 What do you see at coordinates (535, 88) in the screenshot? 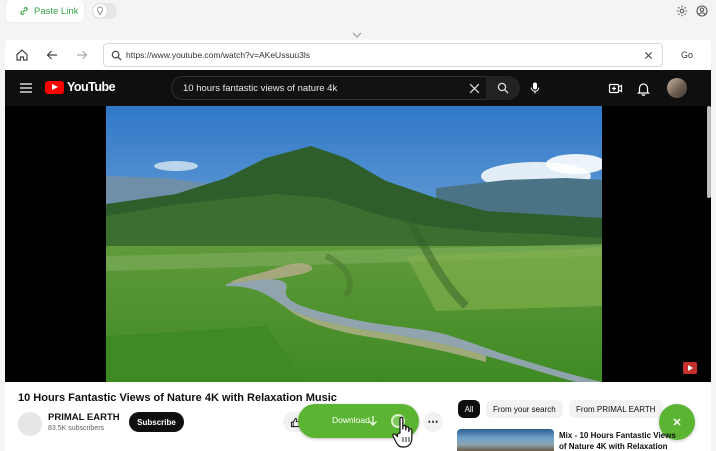
I see `microphone-icon` at bounding box center [535, 88].